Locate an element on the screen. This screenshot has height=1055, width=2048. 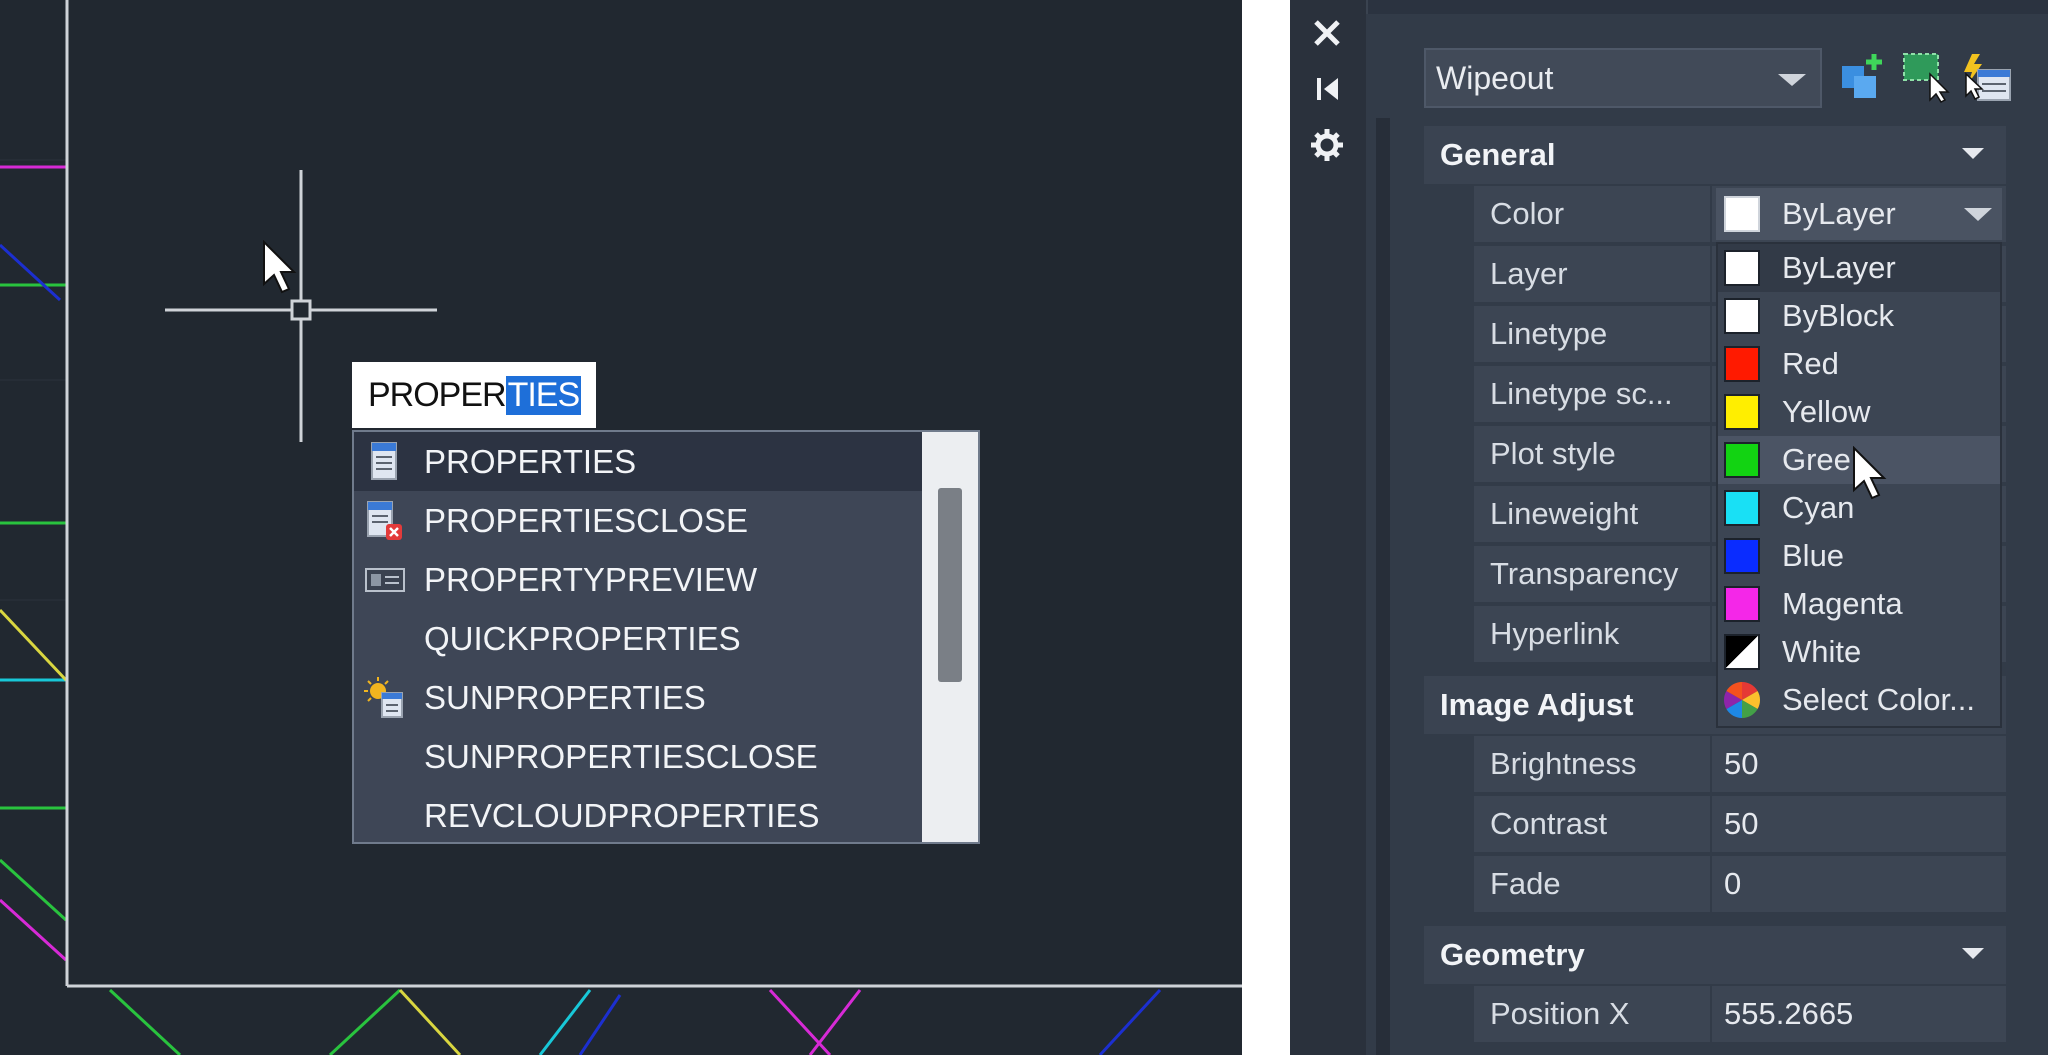
color-select: ByLayer is located at coordinates (1859, 214).